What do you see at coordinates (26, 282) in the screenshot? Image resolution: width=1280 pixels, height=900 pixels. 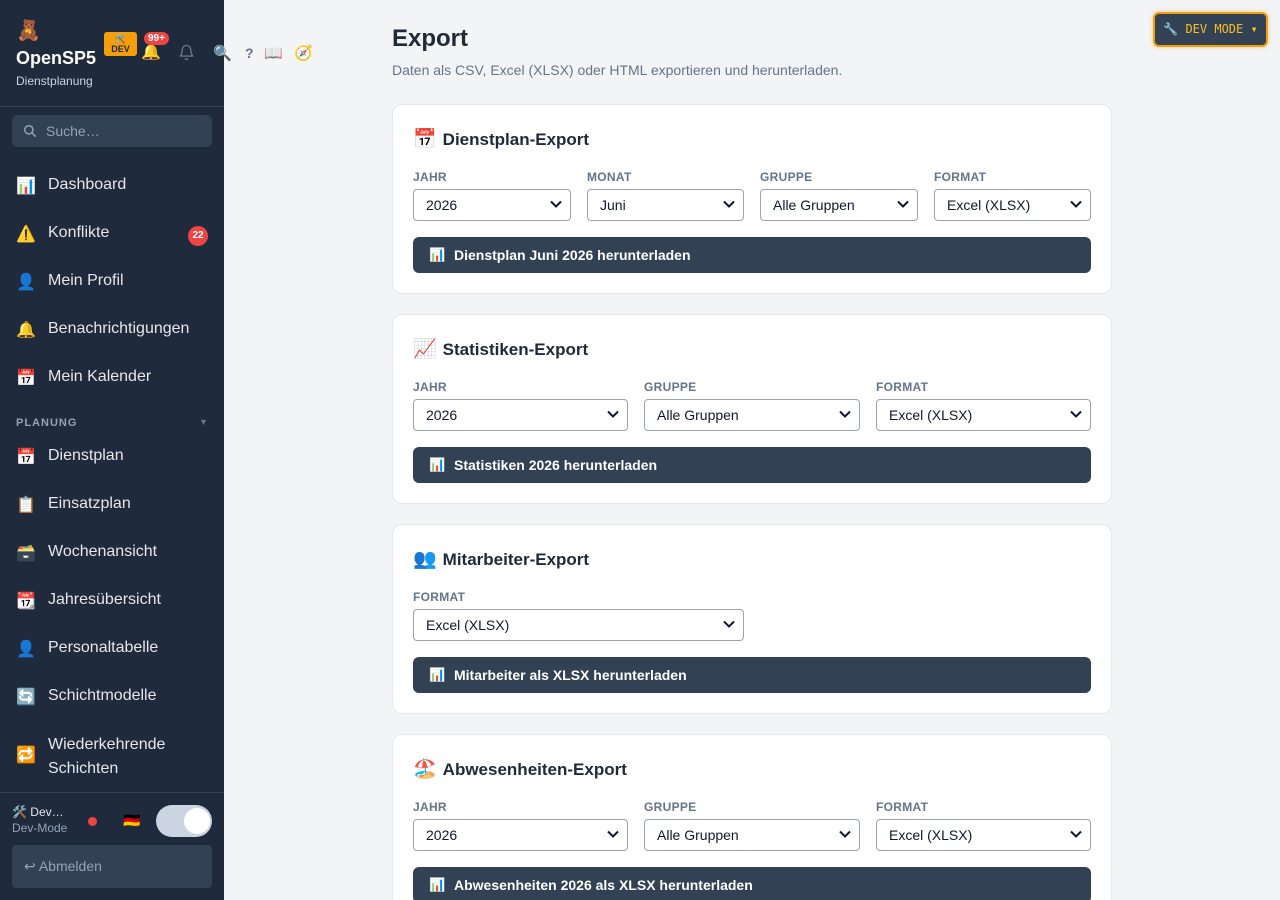 I see `user-icon: 👤` at bounding box center [26, 282].